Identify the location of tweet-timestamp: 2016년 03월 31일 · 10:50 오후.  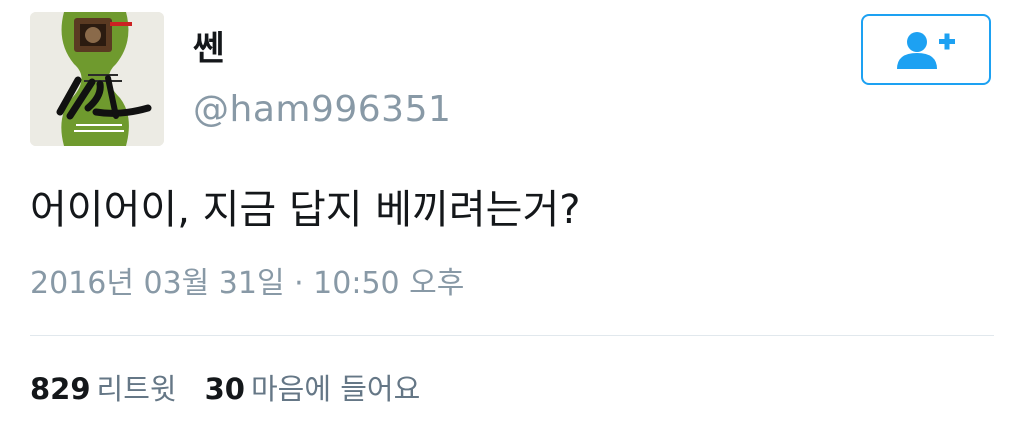
(247, 284).